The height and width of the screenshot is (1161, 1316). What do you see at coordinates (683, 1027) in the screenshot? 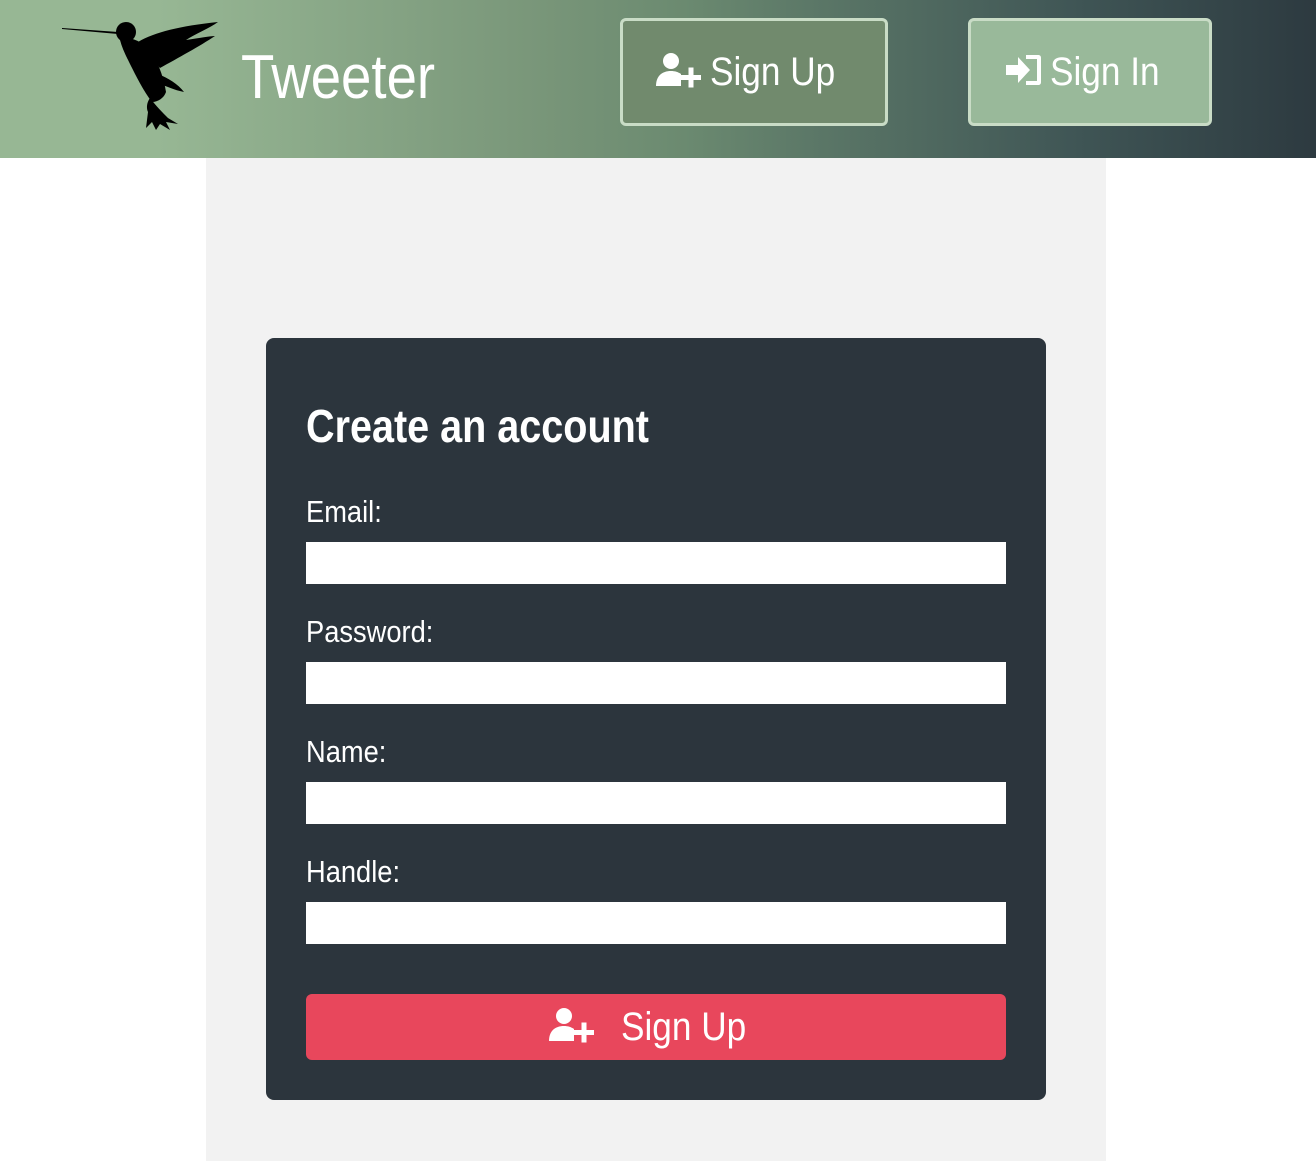
I see `sign-up-submit-label: Sign Up` at bounding box center [683, 1027].